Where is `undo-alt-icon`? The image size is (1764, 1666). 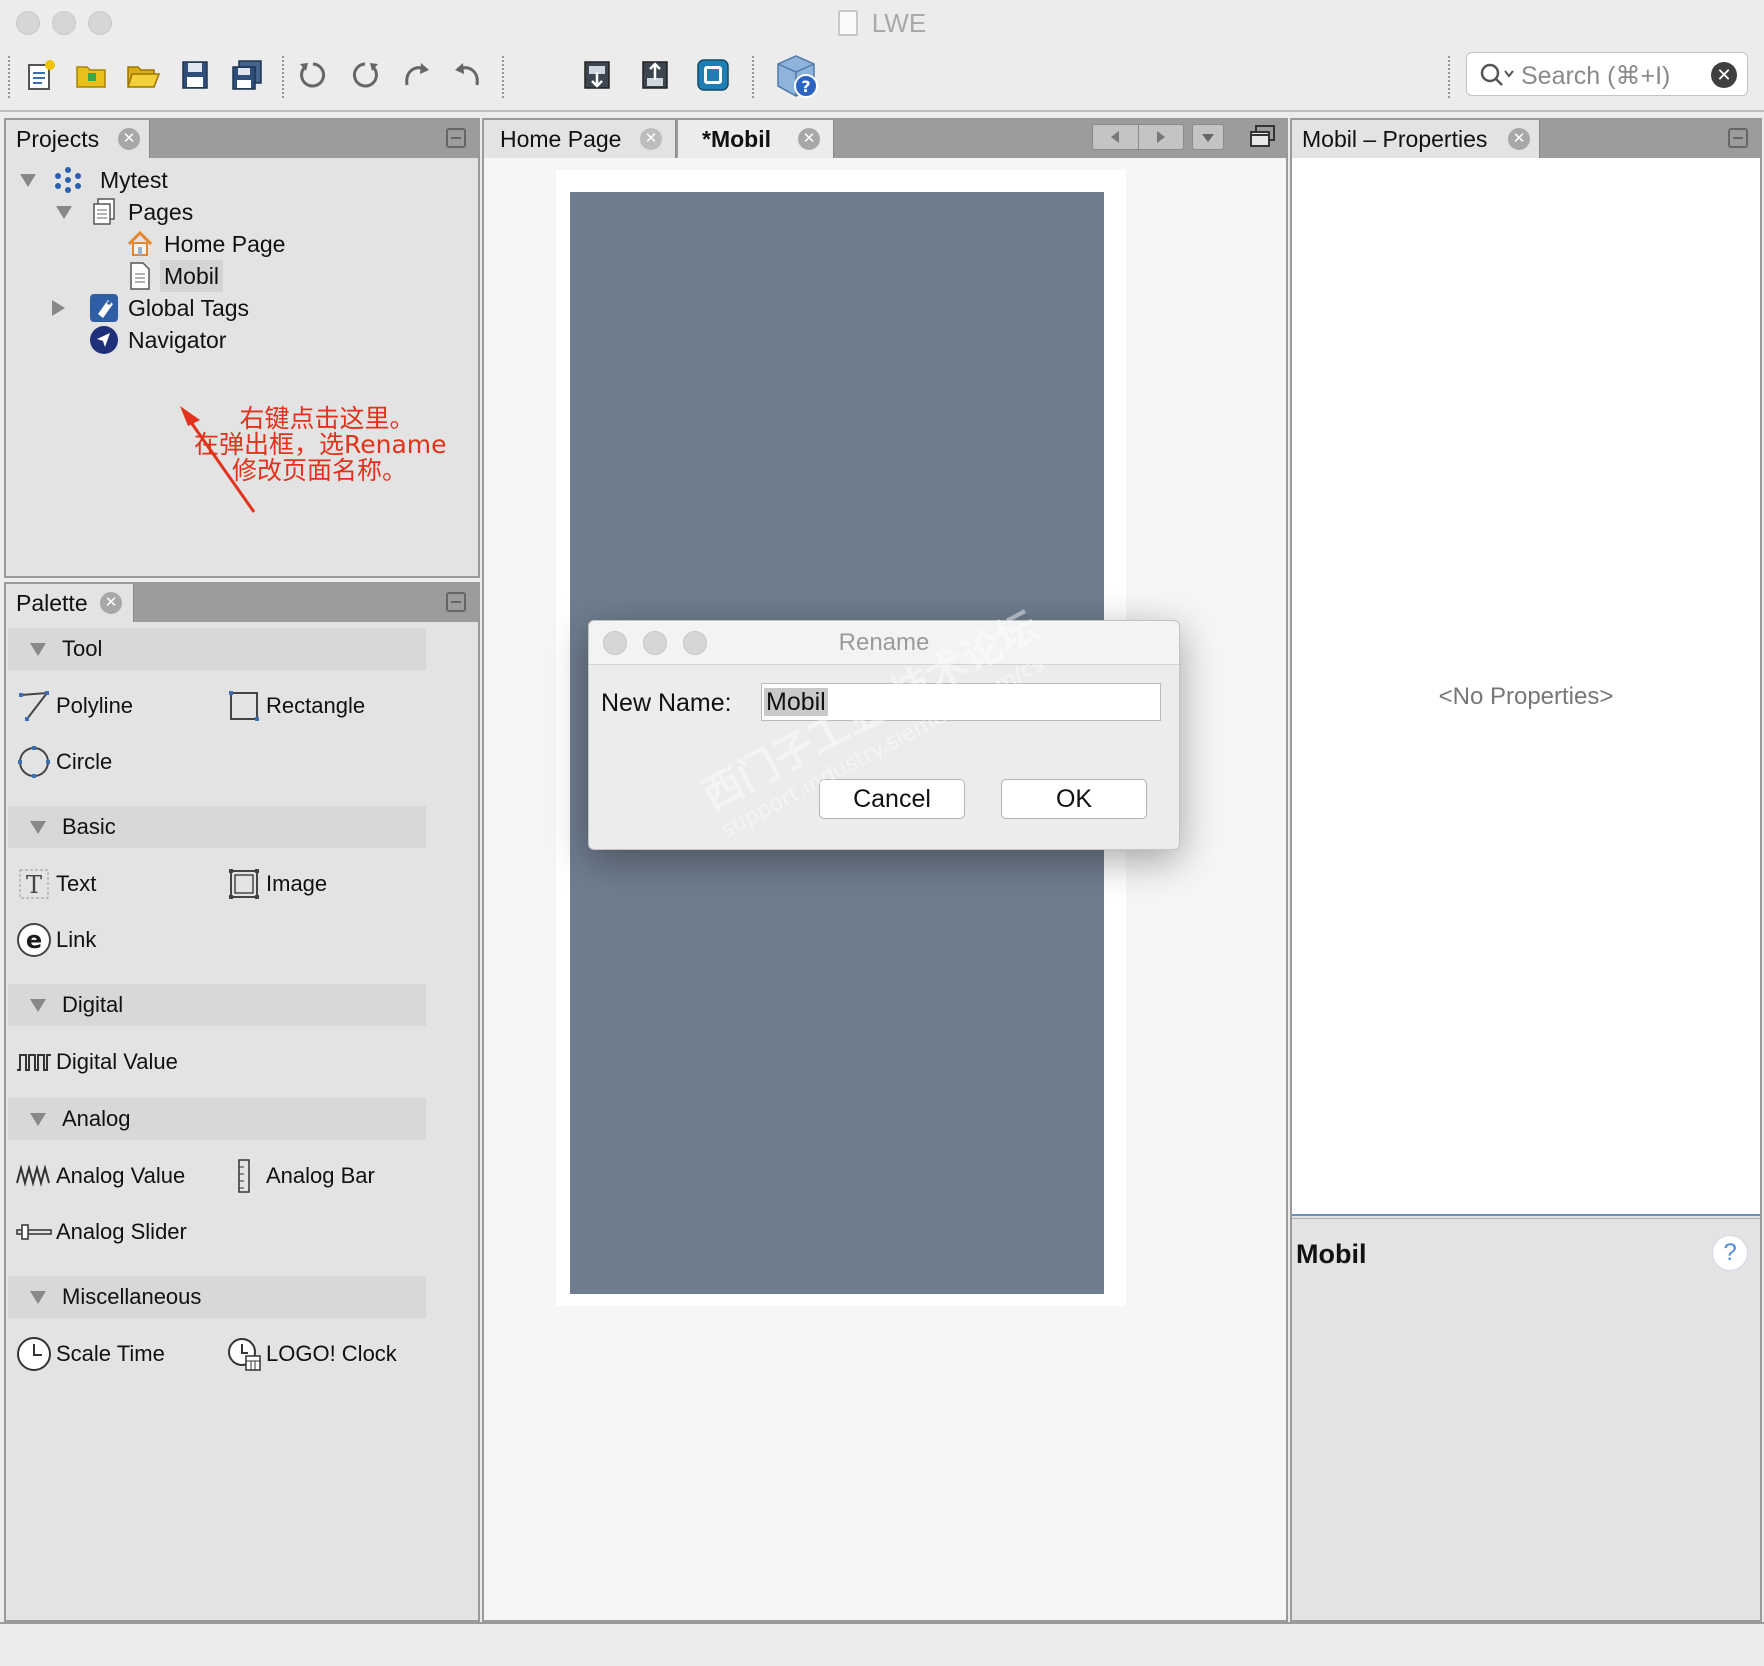 undo-alt-icon is located at coordinates (467, 75).